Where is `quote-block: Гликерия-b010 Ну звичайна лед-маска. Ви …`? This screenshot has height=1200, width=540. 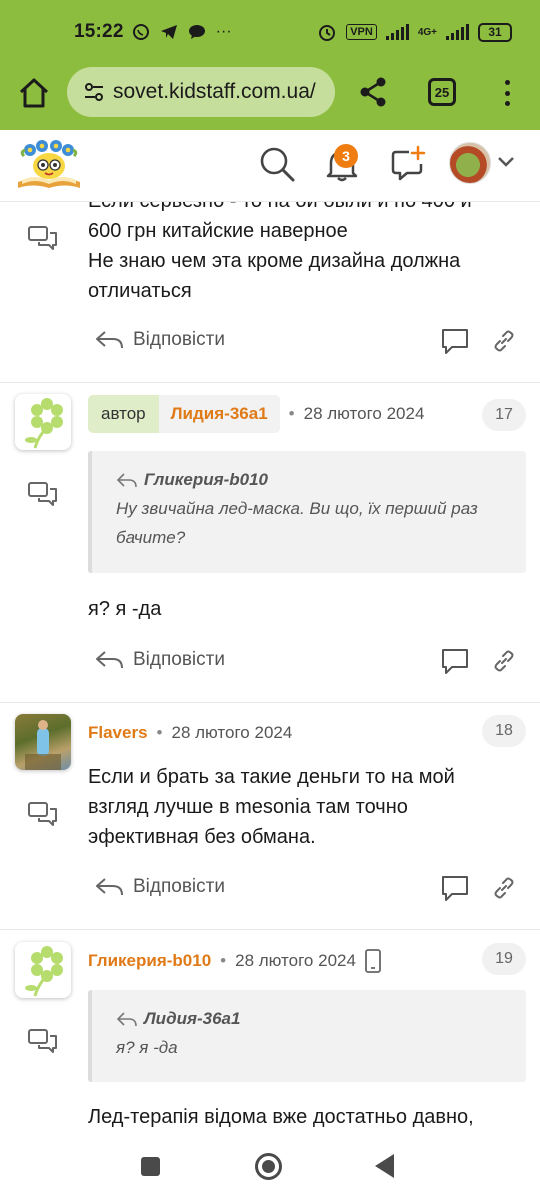
quote-block: Гликерия-b010 Ну звичайна лед-маска. Ви … is located at coordinates (307, 512).